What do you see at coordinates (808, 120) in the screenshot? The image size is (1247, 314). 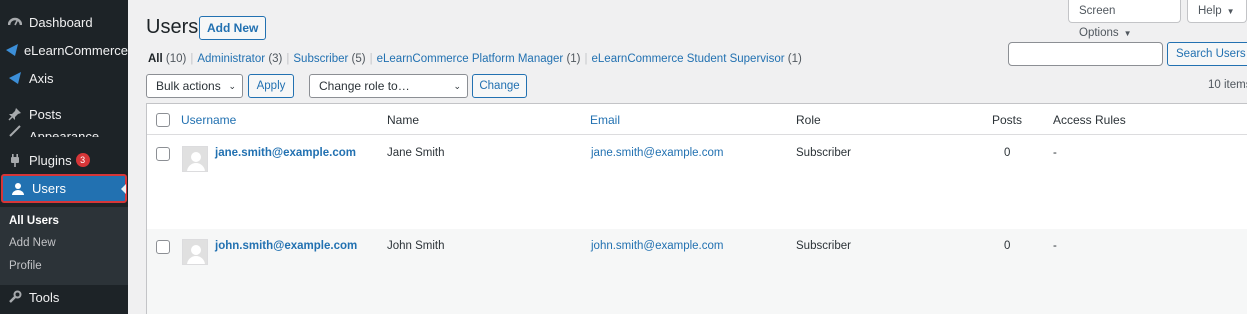 I see `column-role: Role` at bounding box center [808, 120].